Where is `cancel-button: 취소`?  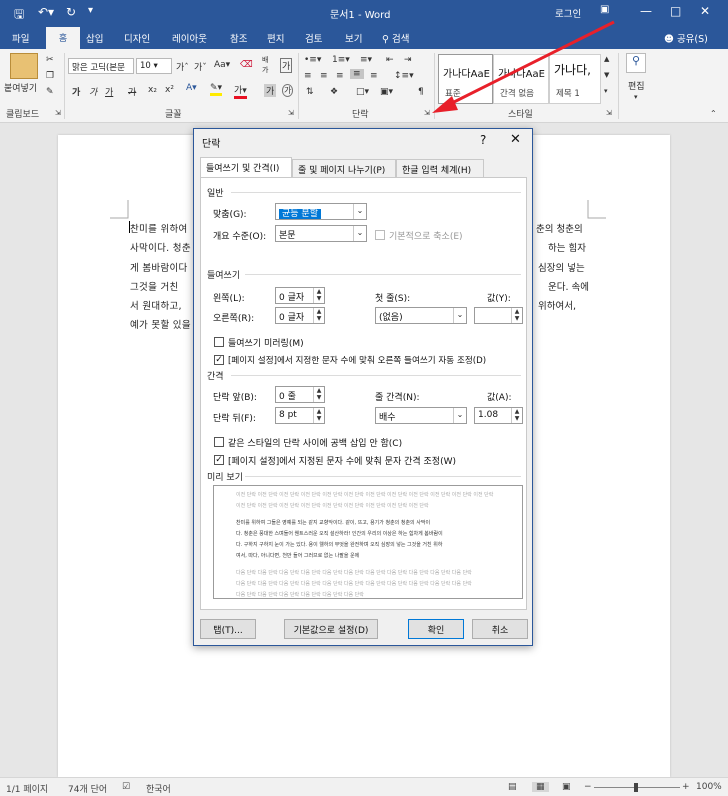
cancel-button: 취소 is located at coordinates (500, 629).